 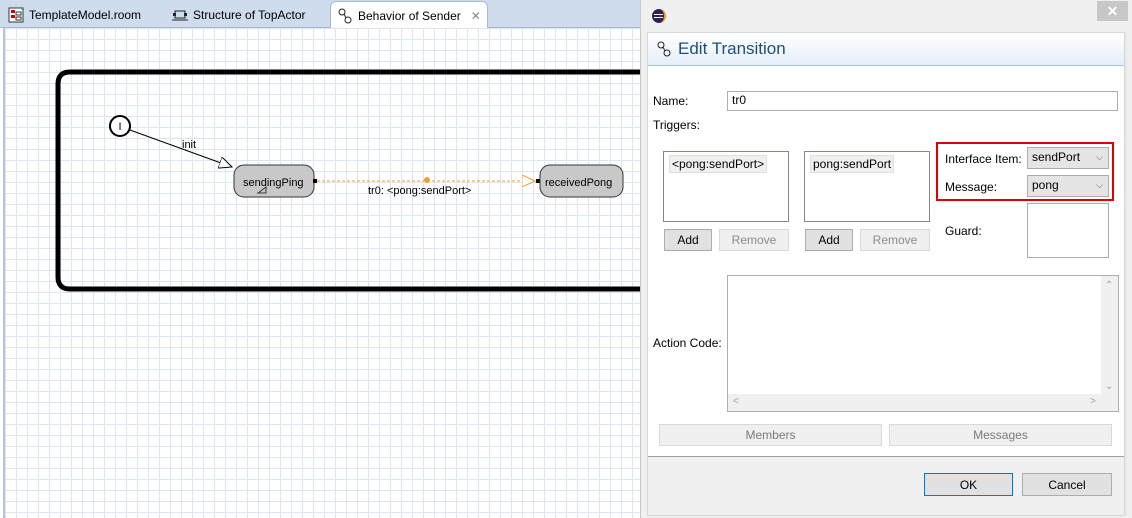 What do you see at coordinates (180, 148) in the screenshot?
I see `init-transition` at bounding box center [180, 148].